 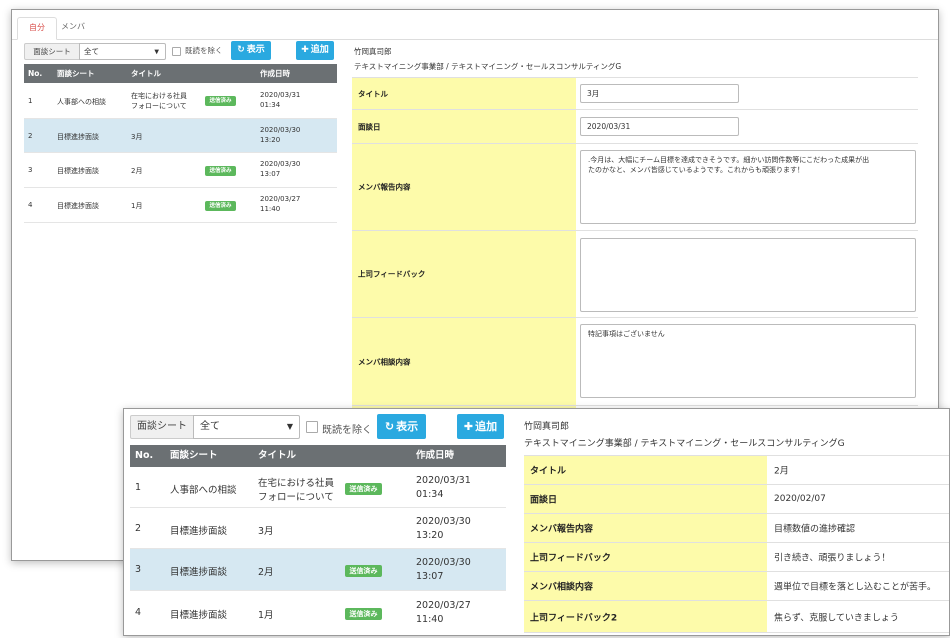 I want to click on member-consult-textarea: 特記事項はございません, so click(x=748, y=361).